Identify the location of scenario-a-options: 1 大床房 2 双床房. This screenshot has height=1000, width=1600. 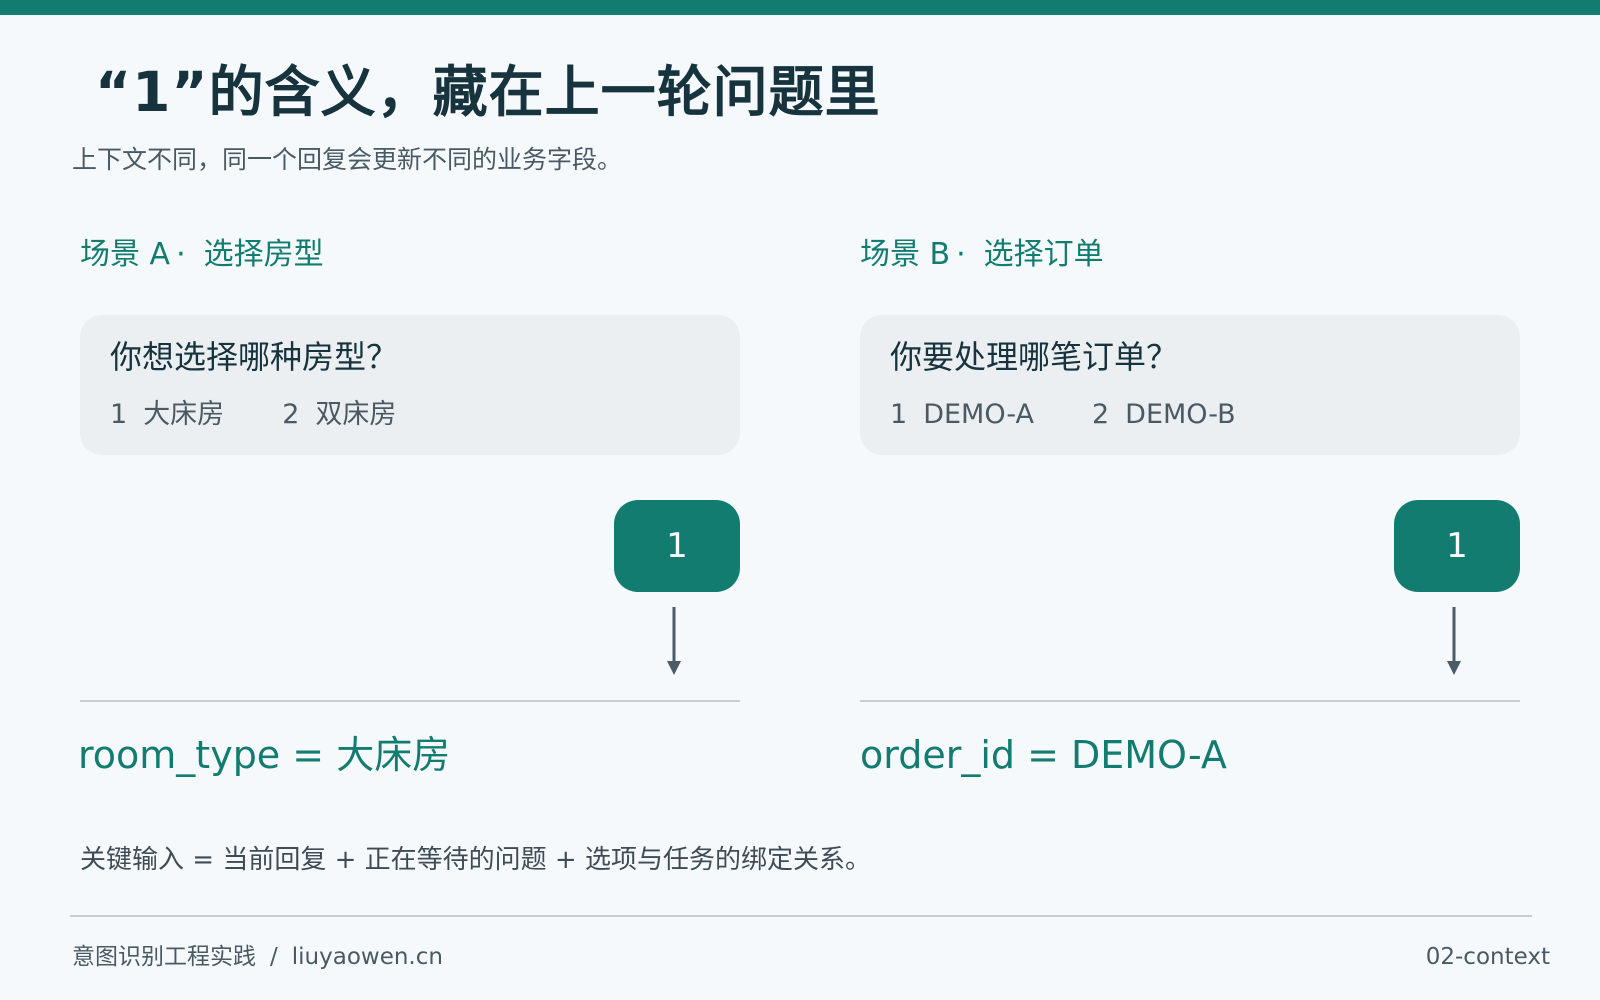
(282, 415).